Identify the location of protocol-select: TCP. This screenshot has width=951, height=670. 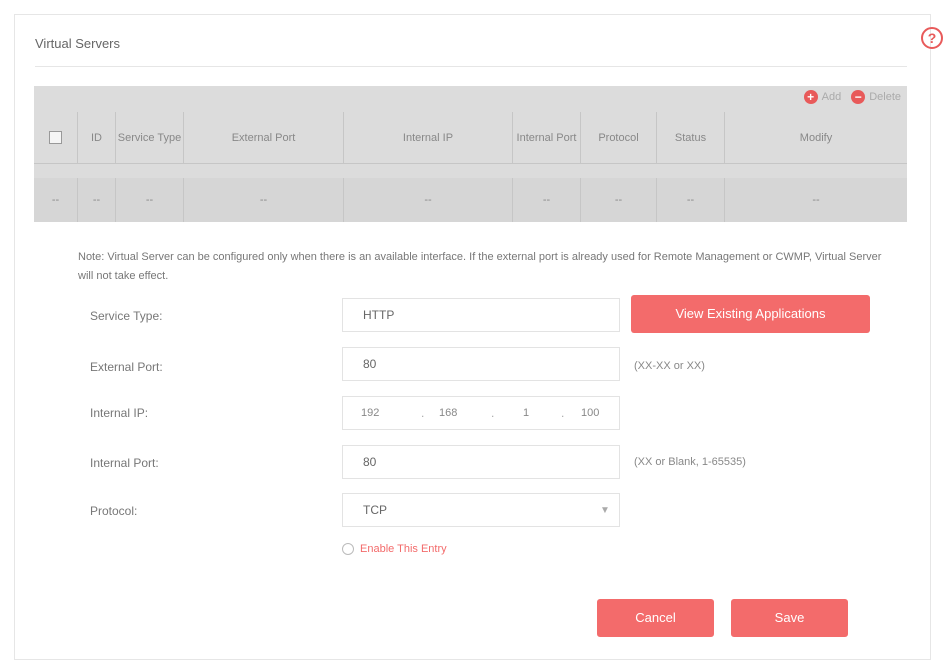
(481, 510).